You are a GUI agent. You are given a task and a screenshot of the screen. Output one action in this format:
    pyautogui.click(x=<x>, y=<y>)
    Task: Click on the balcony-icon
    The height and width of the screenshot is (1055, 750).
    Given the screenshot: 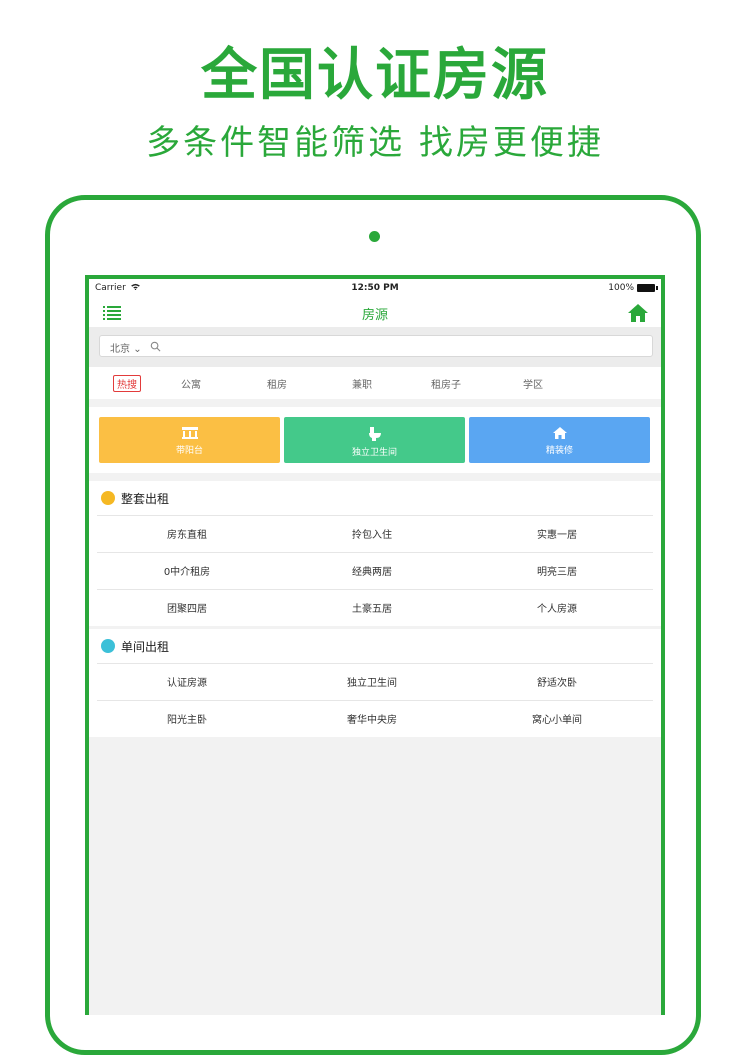 What is the action you would take?
    pyautogui.click(x=189, y=433)
    